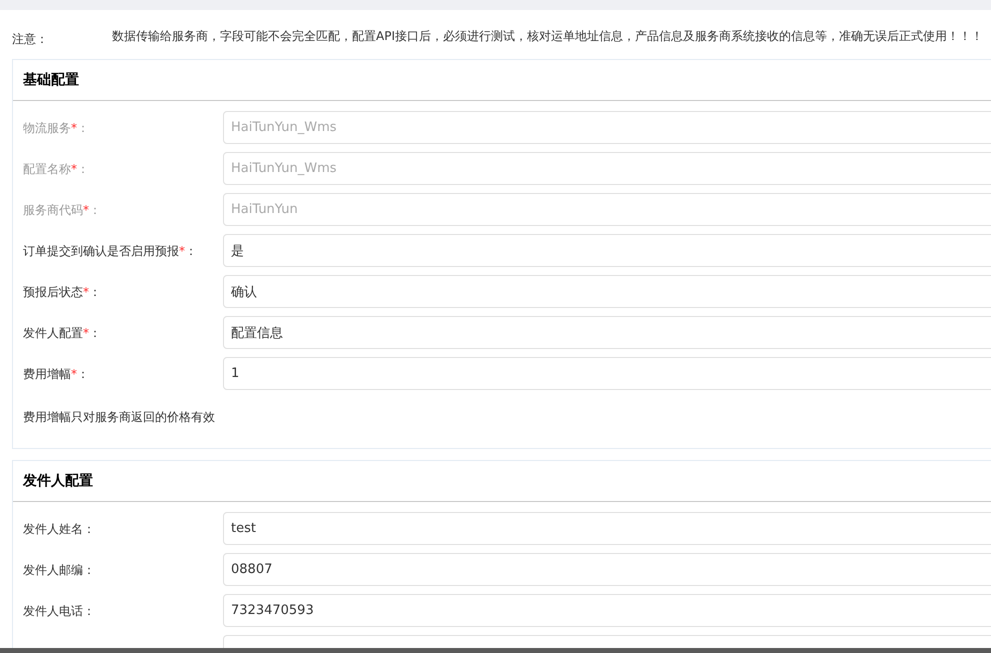 The image size is (991, 653). What do you see at coordinates (607, 373) in the screenshot?
I see `text-field: 1` at bounding box center [607, 373].